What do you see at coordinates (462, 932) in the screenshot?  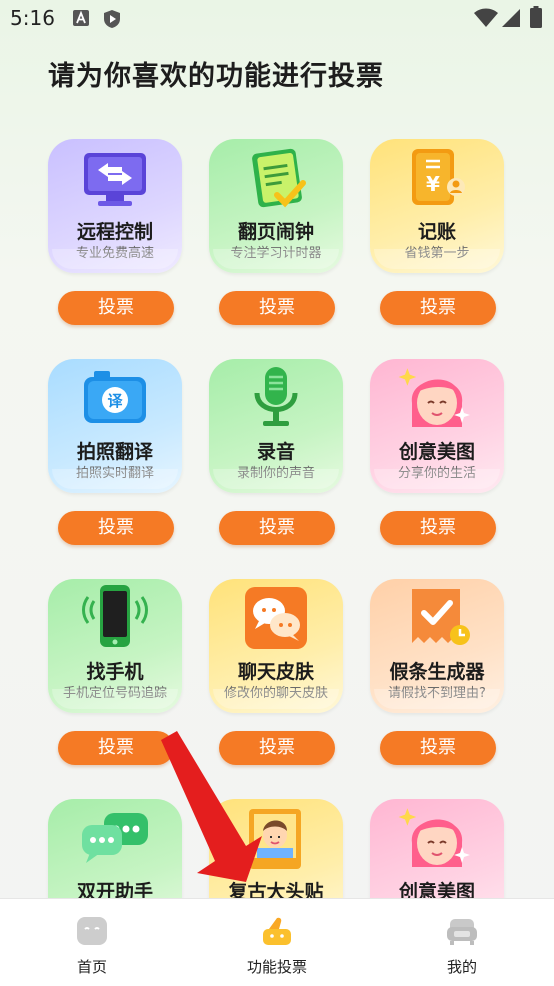 I see `sofa-icon` at bounding box center [462, 932].